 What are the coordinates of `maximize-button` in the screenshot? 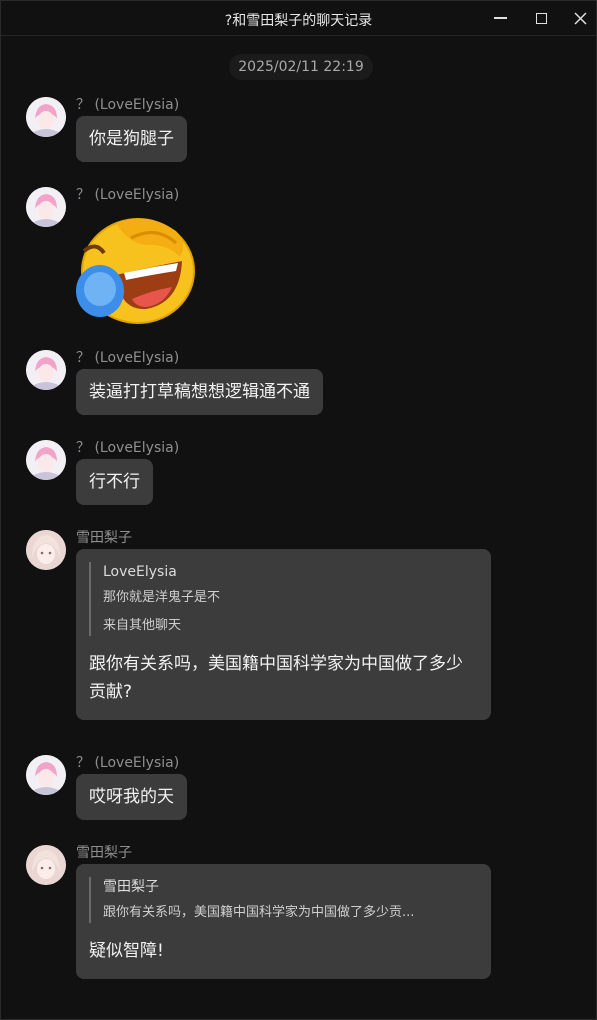 It's located at (541, 18).